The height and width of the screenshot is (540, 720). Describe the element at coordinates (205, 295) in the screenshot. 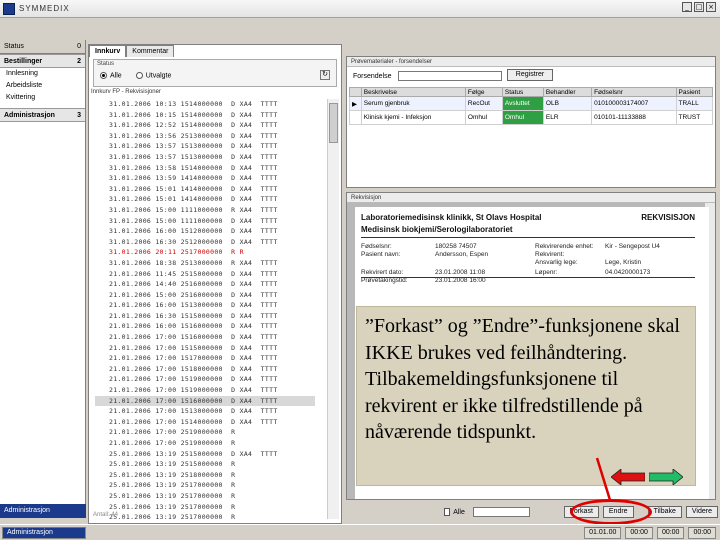

I see `list-item: 21.01.2006 15:00 2516000000 D XA4 TTTT` at that location.